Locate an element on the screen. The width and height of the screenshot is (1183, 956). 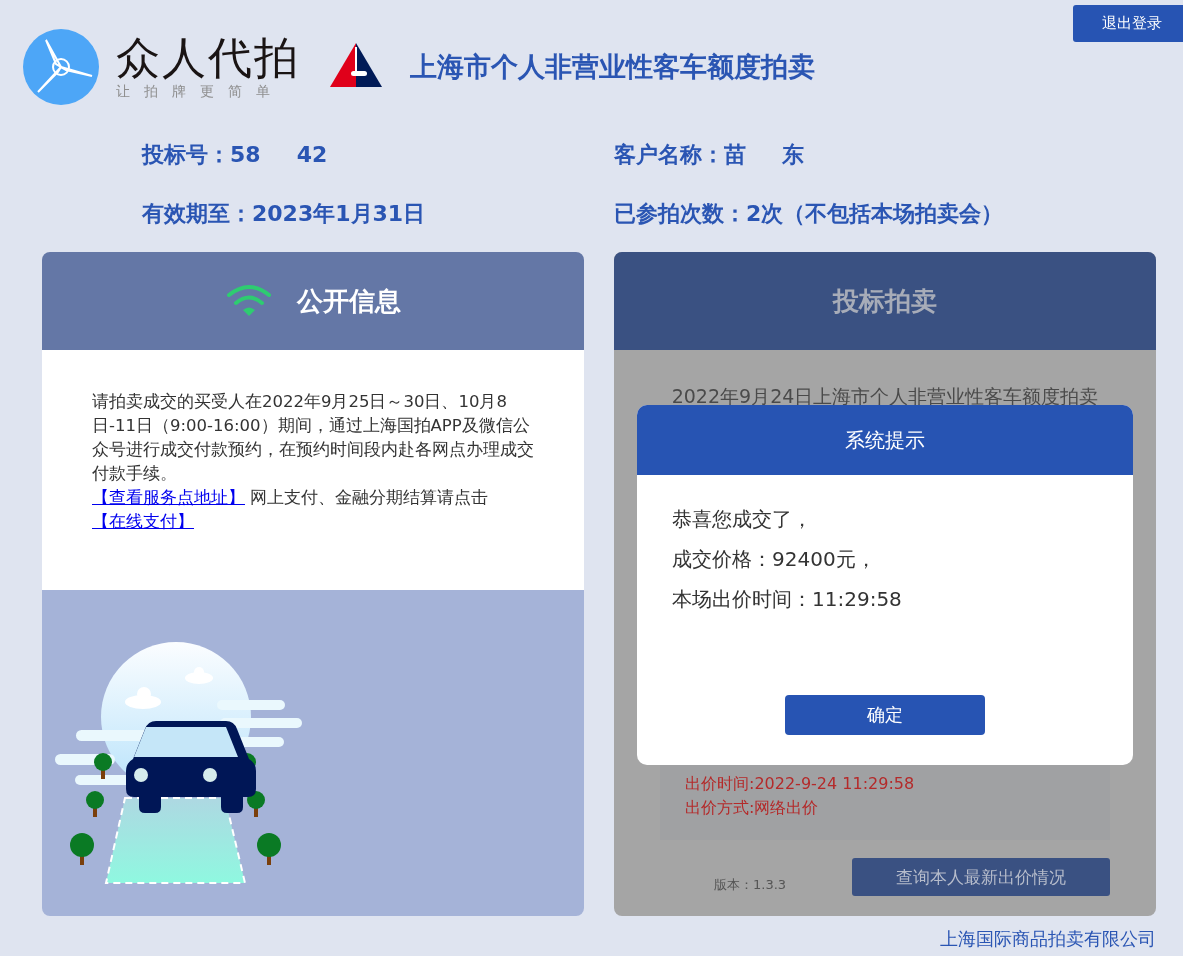
notice-text: 【查看服务点地址】 网上支付、金融分期结算请点击 【在线支付】 is located at coordinates (291, 510).